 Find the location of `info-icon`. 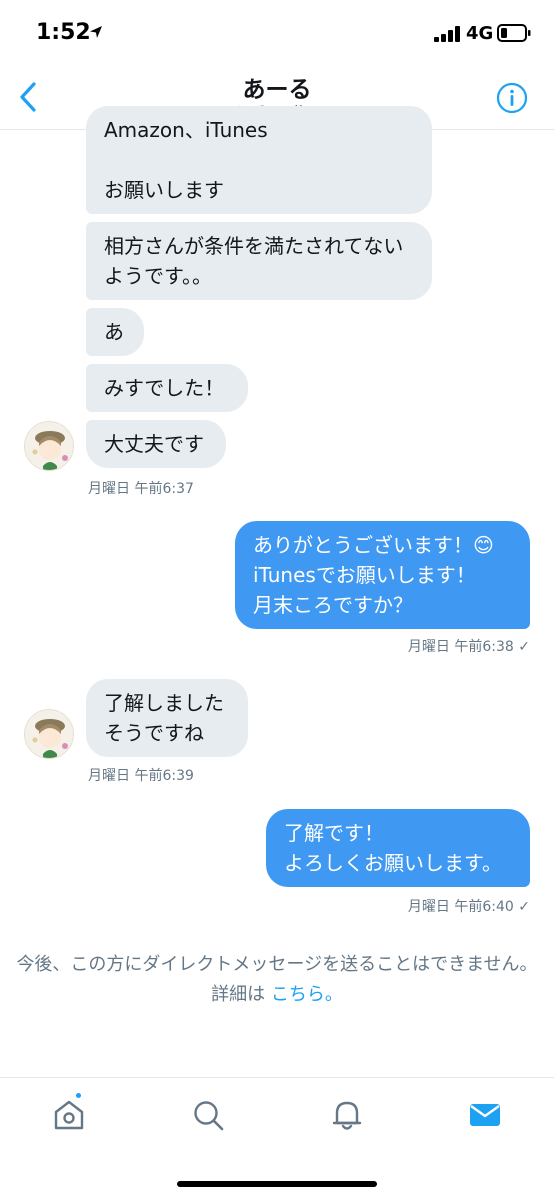

info-icon is located at coordinates (512, 98).